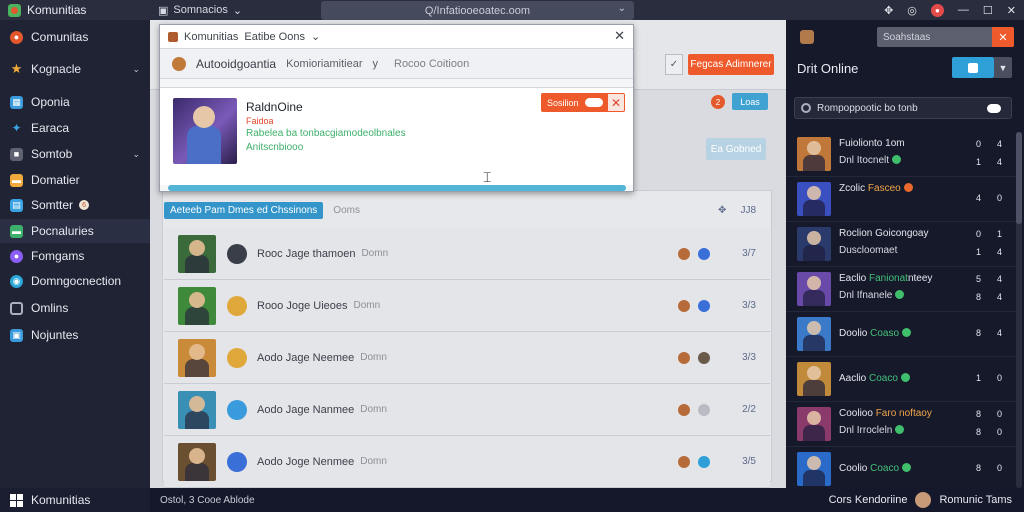  I want to click on toggle-icon, so click(994, 108).